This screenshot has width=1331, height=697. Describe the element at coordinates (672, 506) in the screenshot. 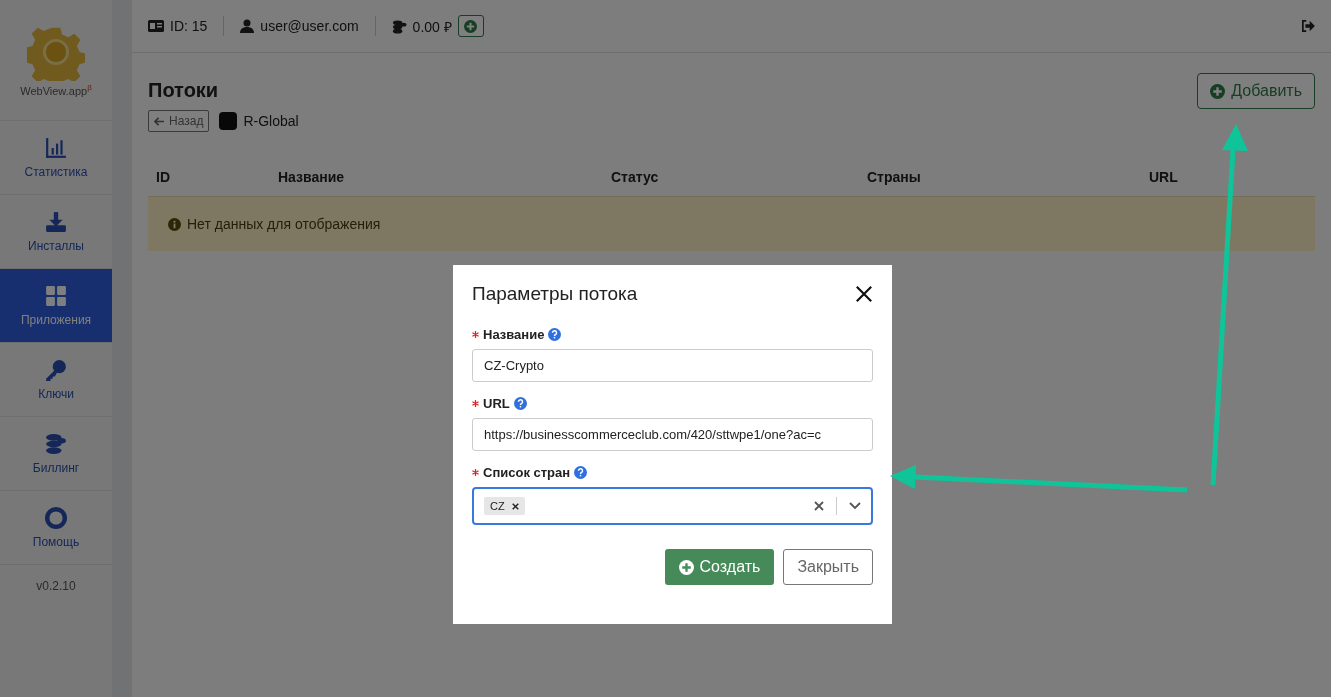

I see `multi-select-field: CZ` at that location.